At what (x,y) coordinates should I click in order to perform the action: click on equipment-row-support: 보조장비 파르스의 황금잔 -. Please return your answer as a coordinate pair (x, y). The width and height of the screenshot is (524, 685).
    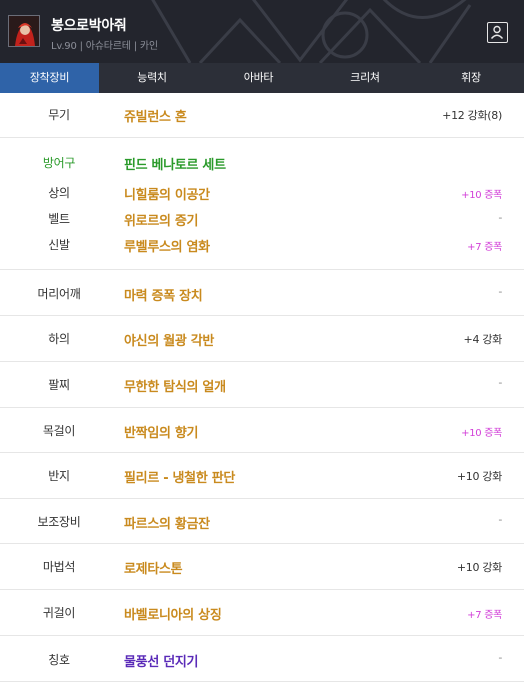
    Looking at the image, I should click on (262, 521).